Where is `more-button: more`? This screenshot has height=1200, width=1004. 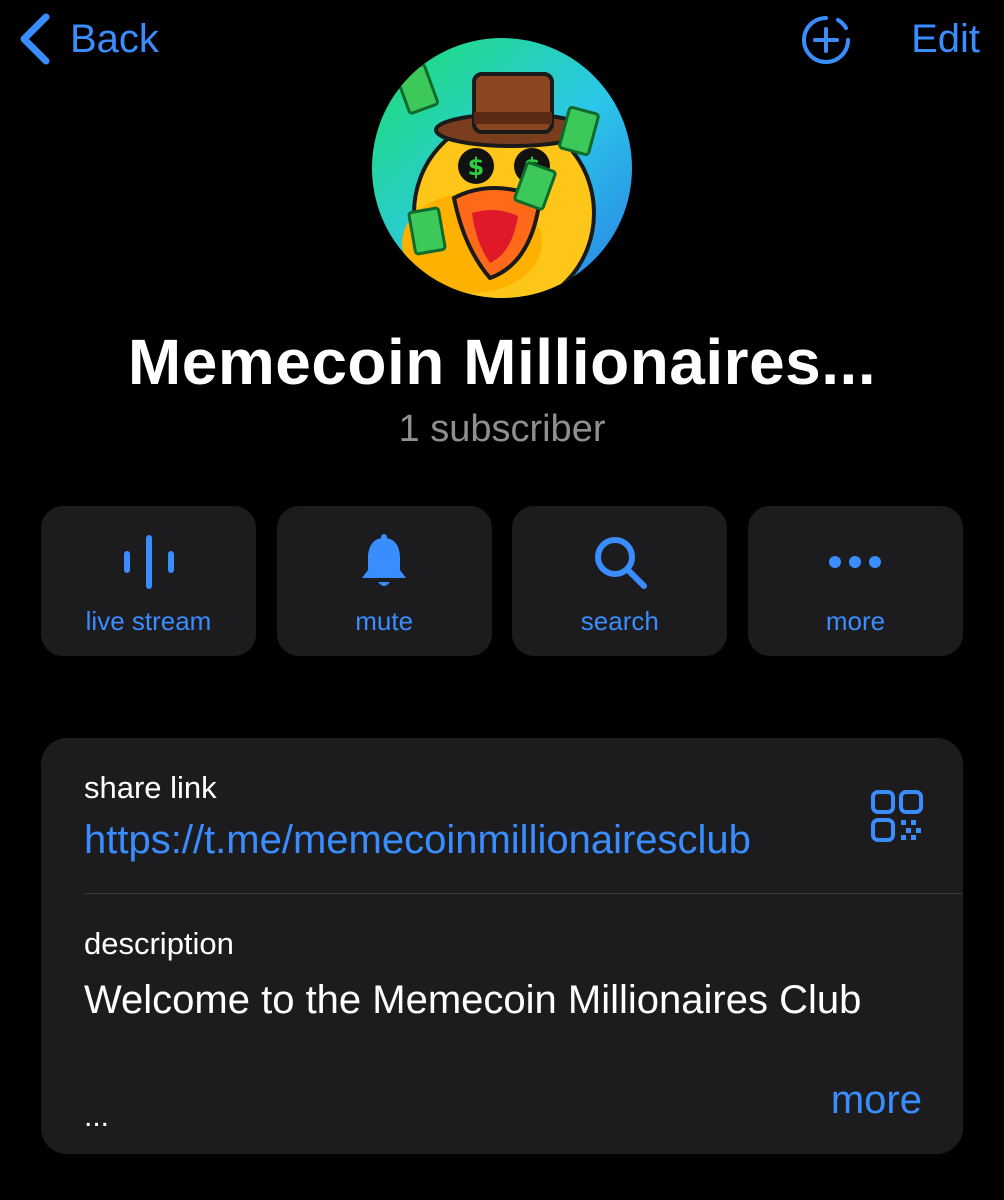
more-button: more is located at coordinates (855, 581).